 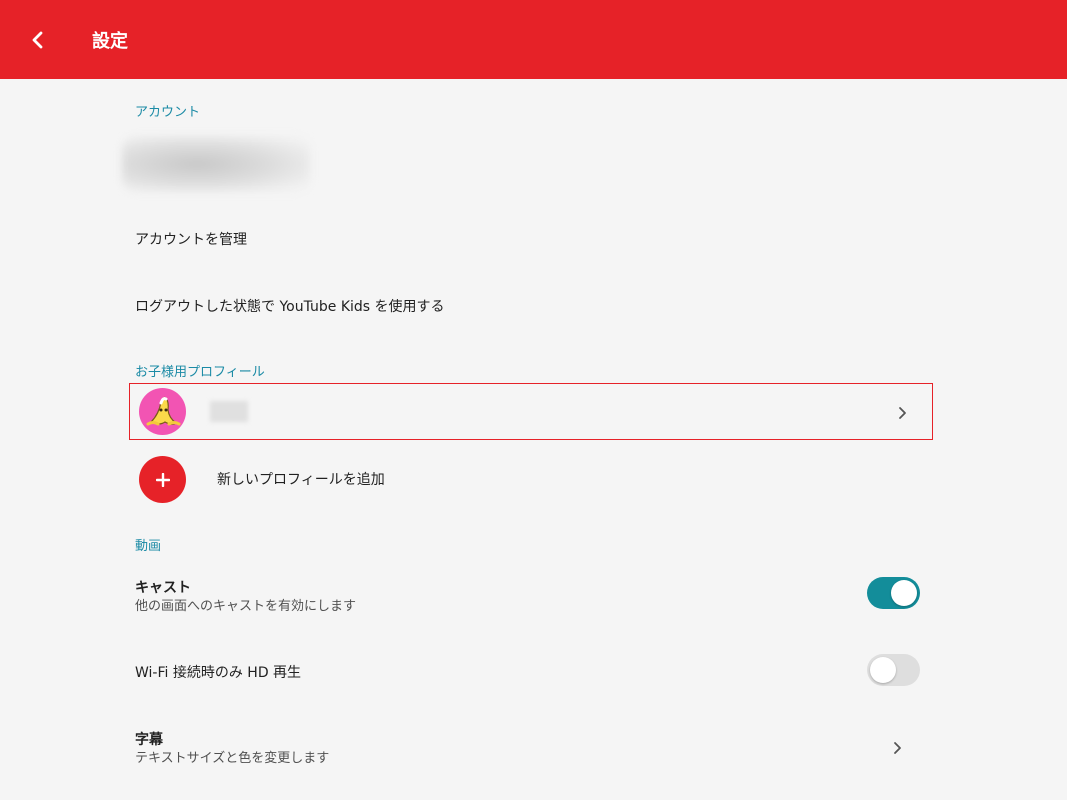 I want to click on profile-item, so click(x=531, y=411).